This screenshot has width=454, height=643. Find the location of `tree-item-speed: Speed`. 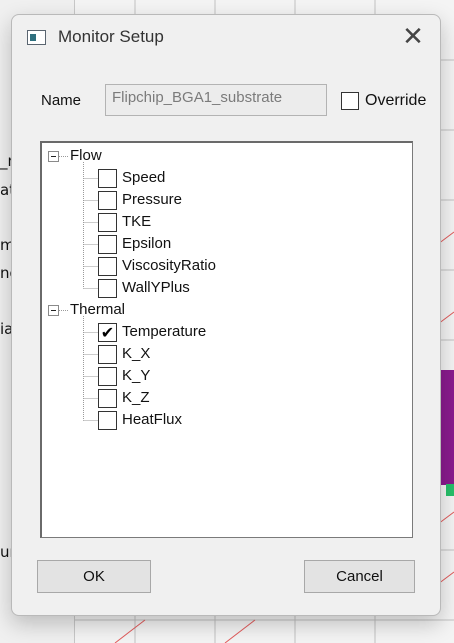

tree-item-speed: Speed is located at coordinates (143, 177).